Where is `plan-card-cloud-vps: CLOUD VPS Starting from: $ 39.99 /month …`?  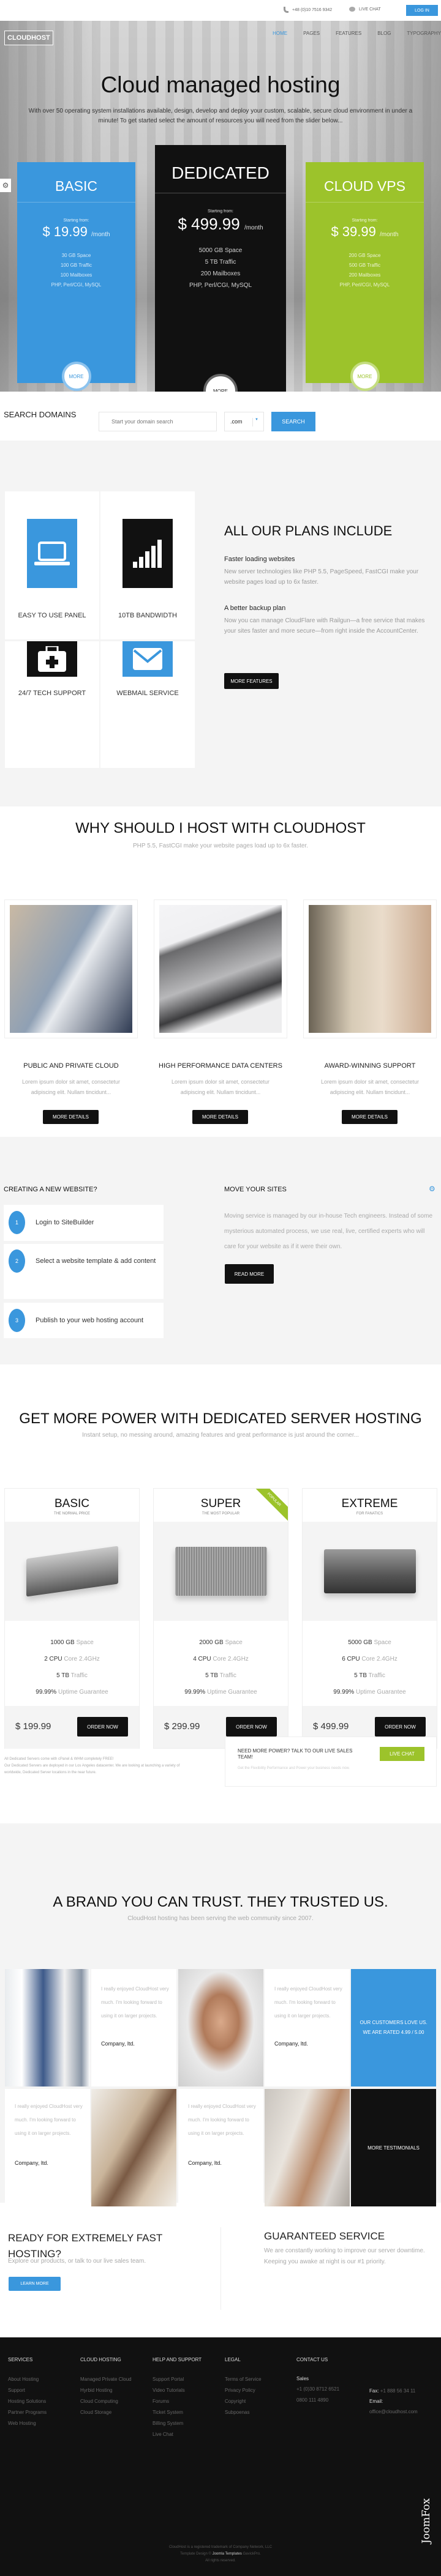 plan-card-cloud-vps: CLOUD VPS Starting from: $ 39.99 /month … is located at coordinates (365, 276).